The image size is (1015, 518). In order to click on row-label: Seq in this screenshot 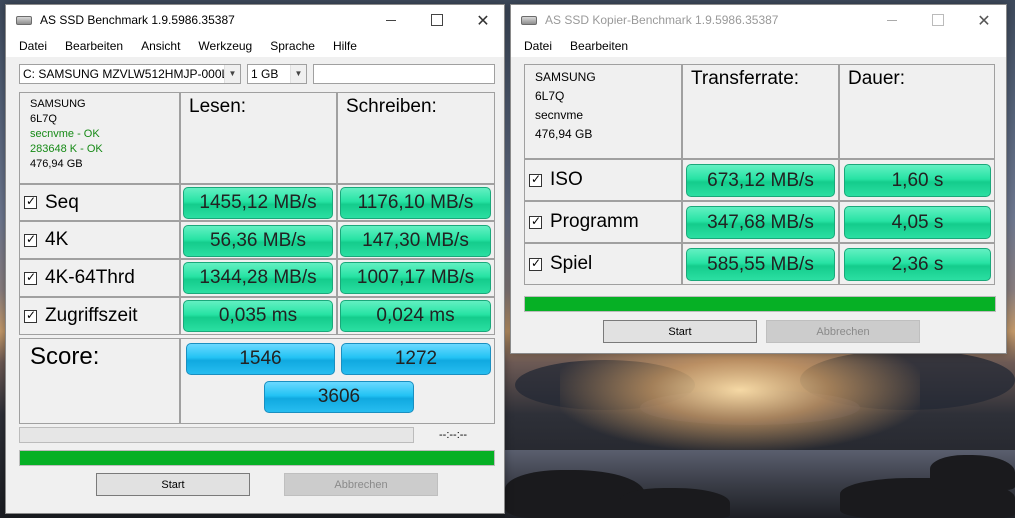, I will do `click(62, 202)`.